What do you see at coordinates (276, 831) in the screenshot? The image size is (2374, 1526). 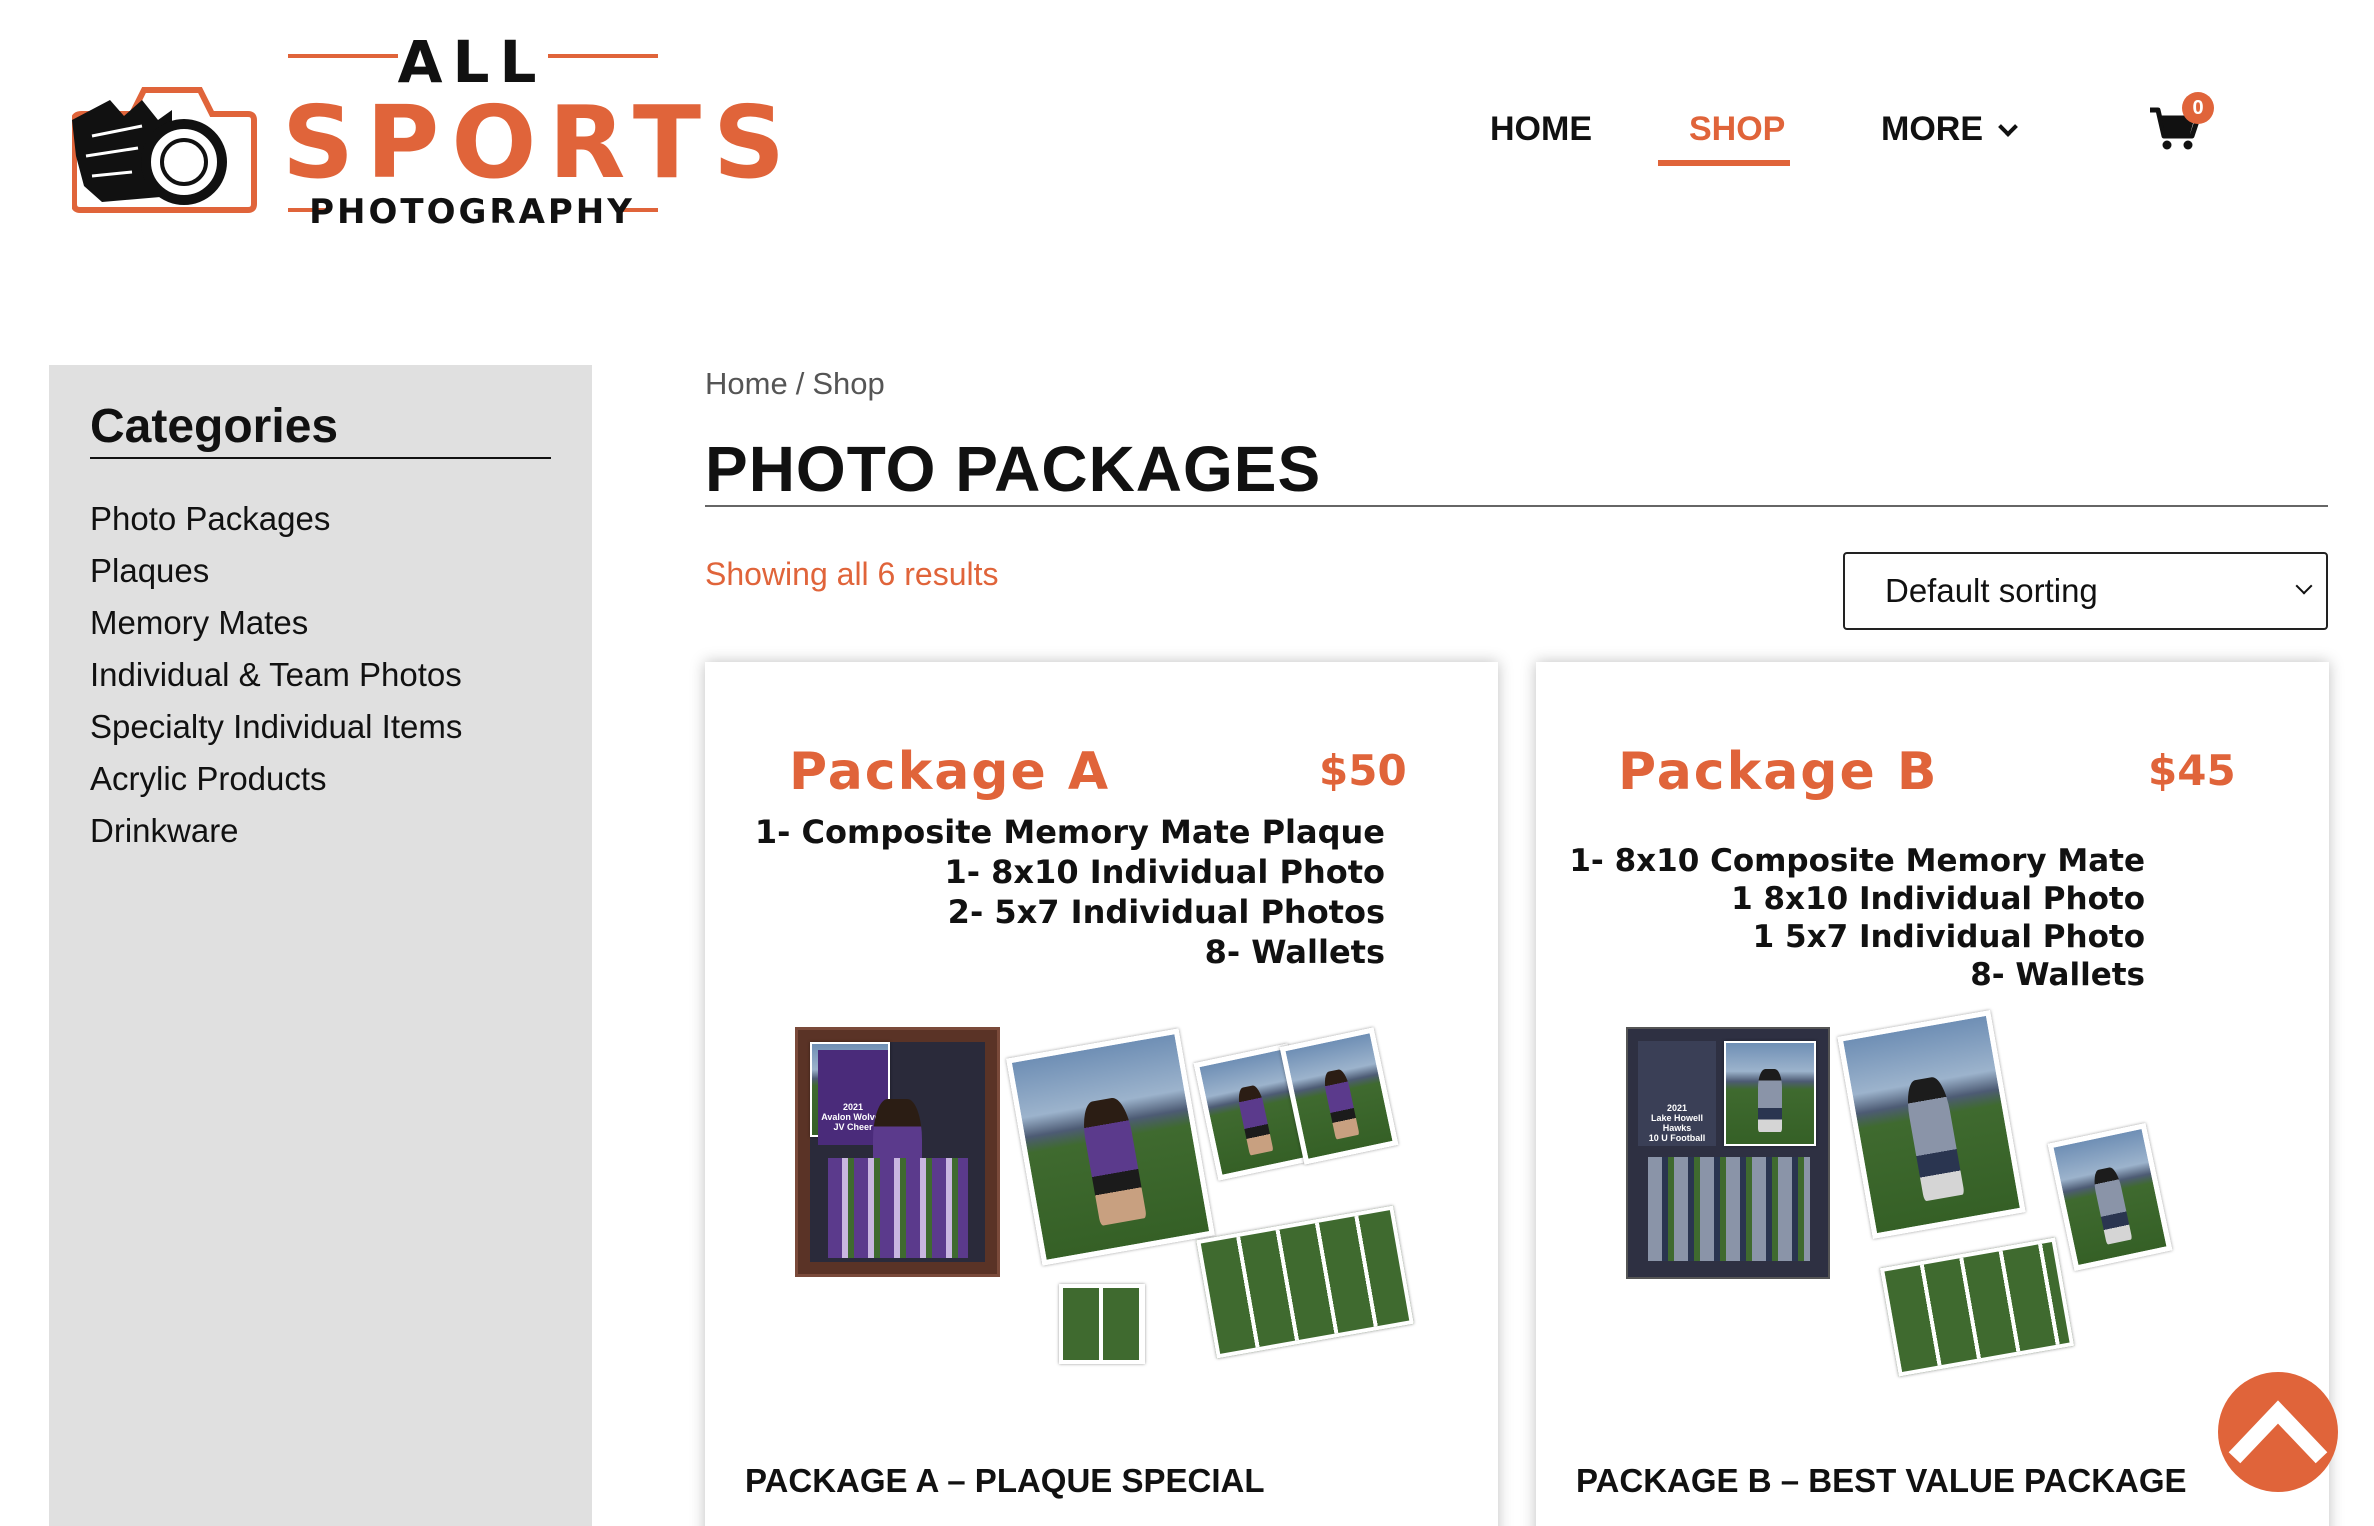 I see `category-link-drinkware: Drinkware` at bounding box center [276, 831].